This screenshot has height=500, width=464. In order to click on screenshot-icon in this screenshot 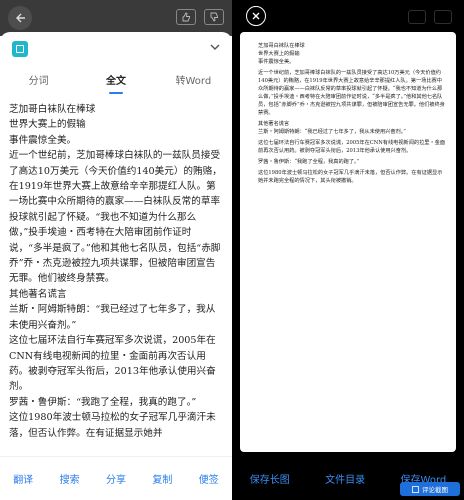, I will do `click(415, 489)`.